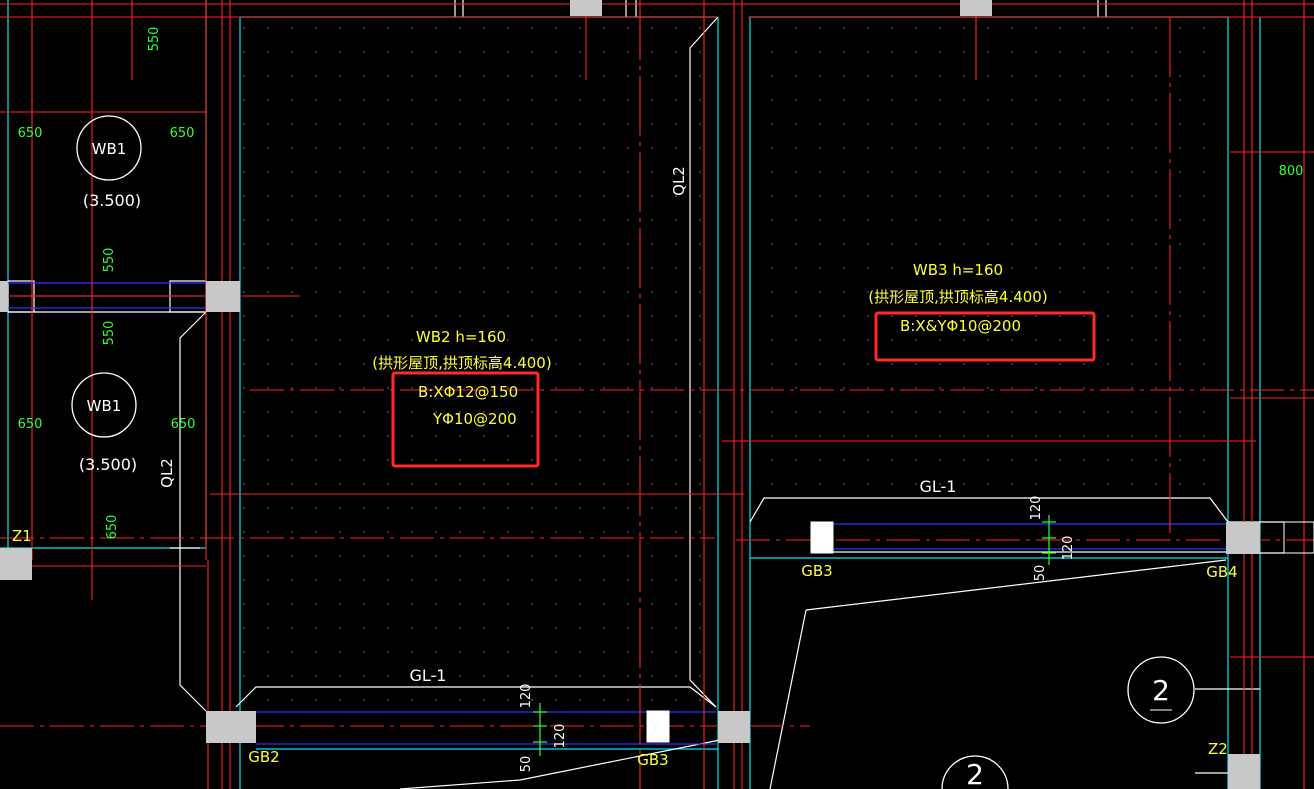  What do you see at coordinates (938, 486) in the screenshot?
I see `beam-label-gl1-right: GL-1` at bounding box center [938, 486].